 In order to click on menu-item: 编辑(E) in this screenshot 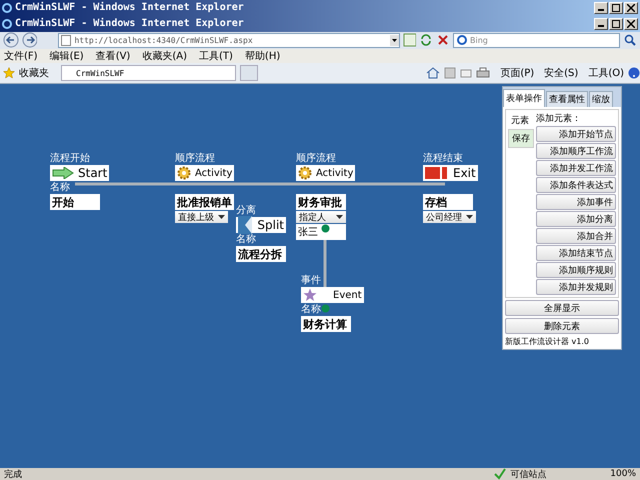, I will do `click(67, 56)`.